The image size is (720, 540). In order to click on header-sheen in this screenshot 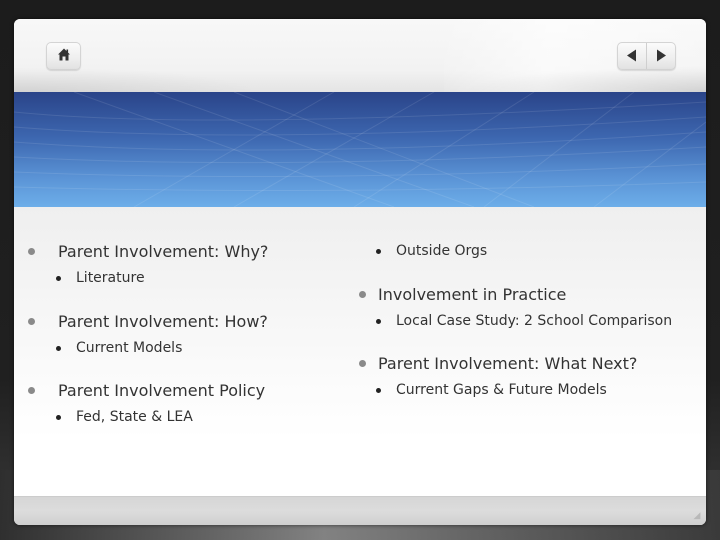, I will do `click(575, 55)`.